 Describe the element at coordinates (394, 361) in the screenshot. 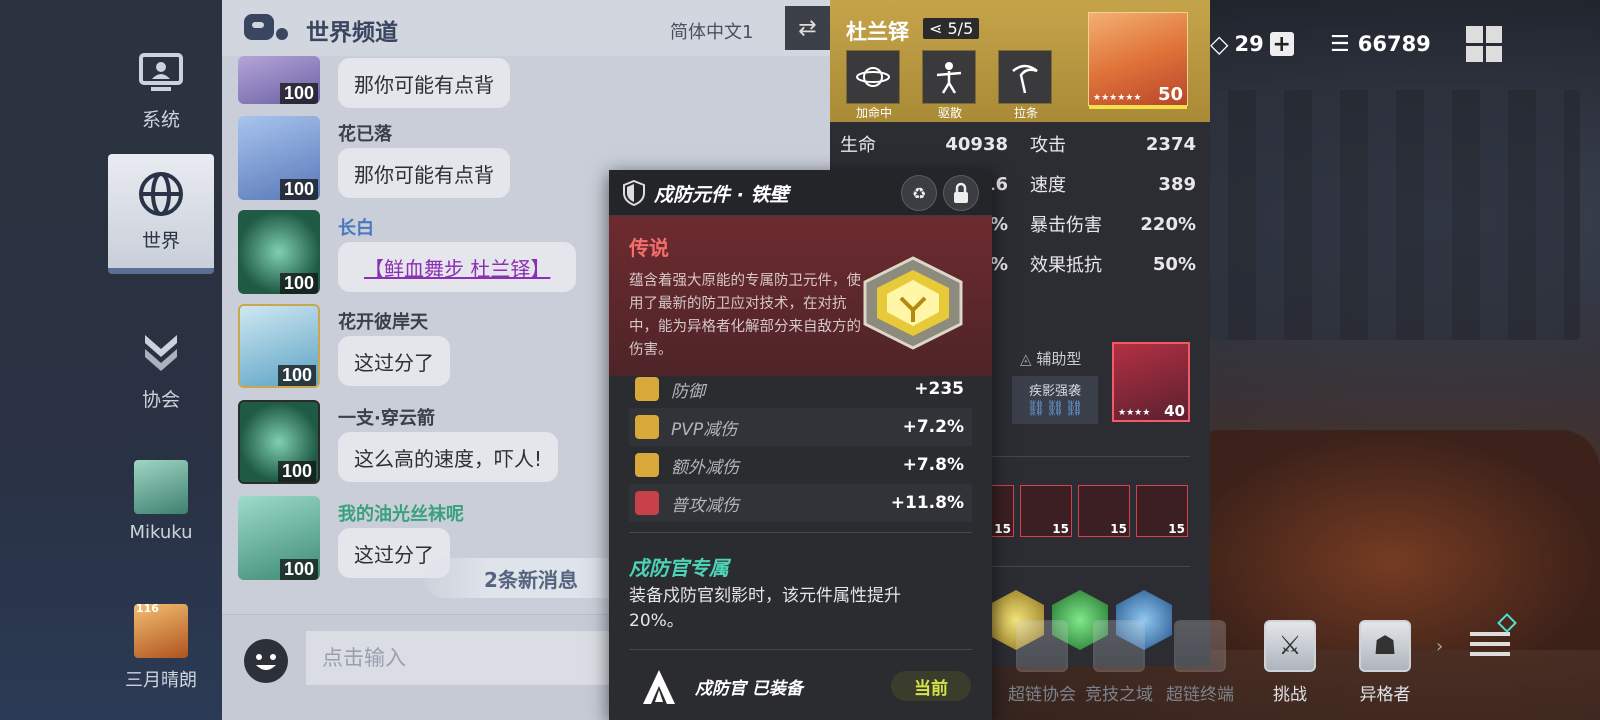

I see `message-bubble: 这过分了` at that location.